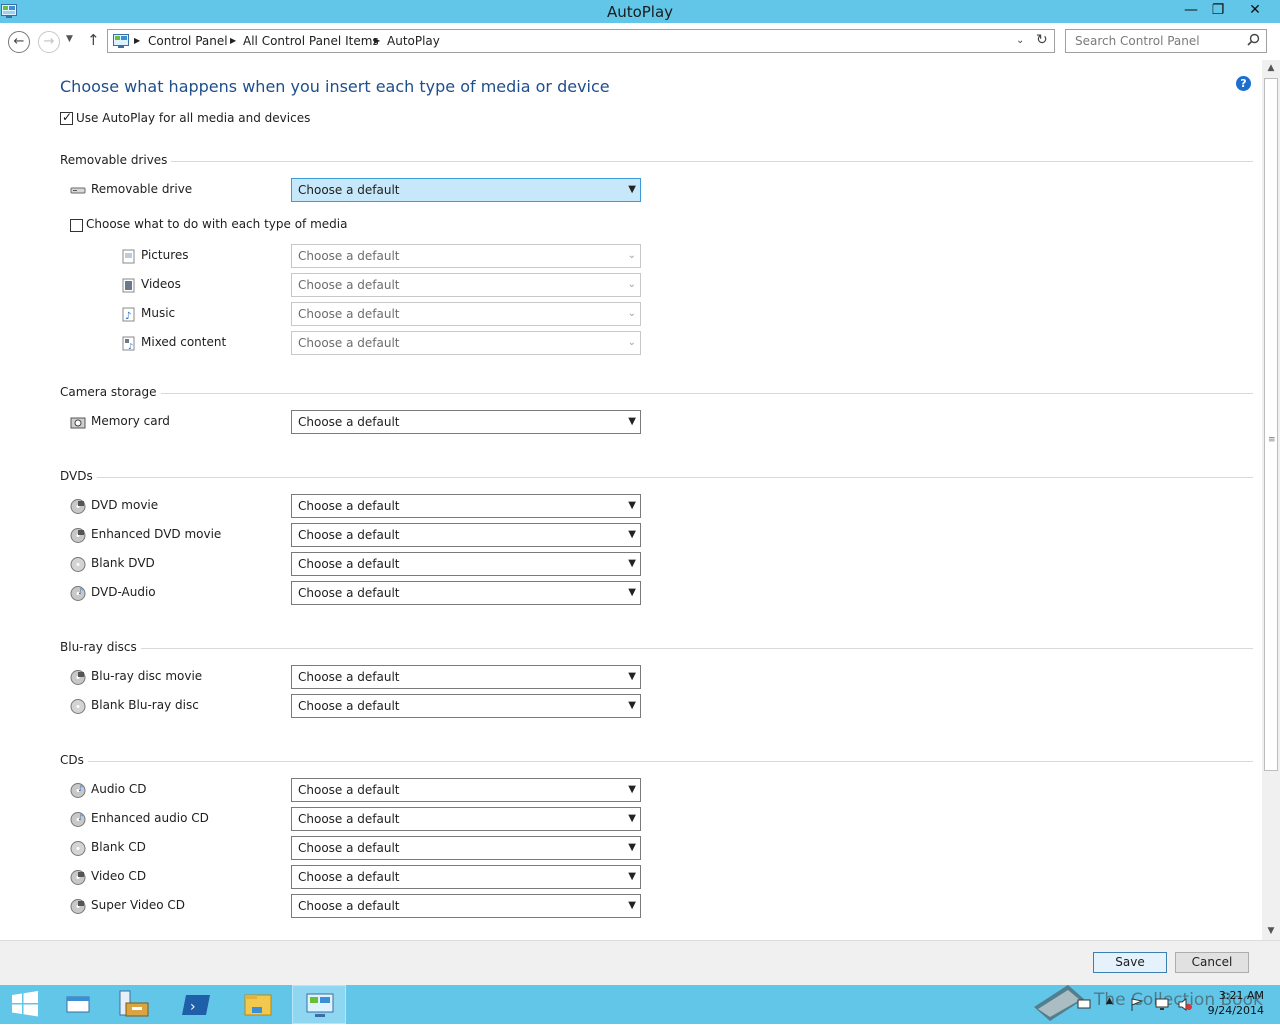 This screenshot has height=1028, width=1280. I want to click on scroll-down-icon: ▼, so click(1271, 931).